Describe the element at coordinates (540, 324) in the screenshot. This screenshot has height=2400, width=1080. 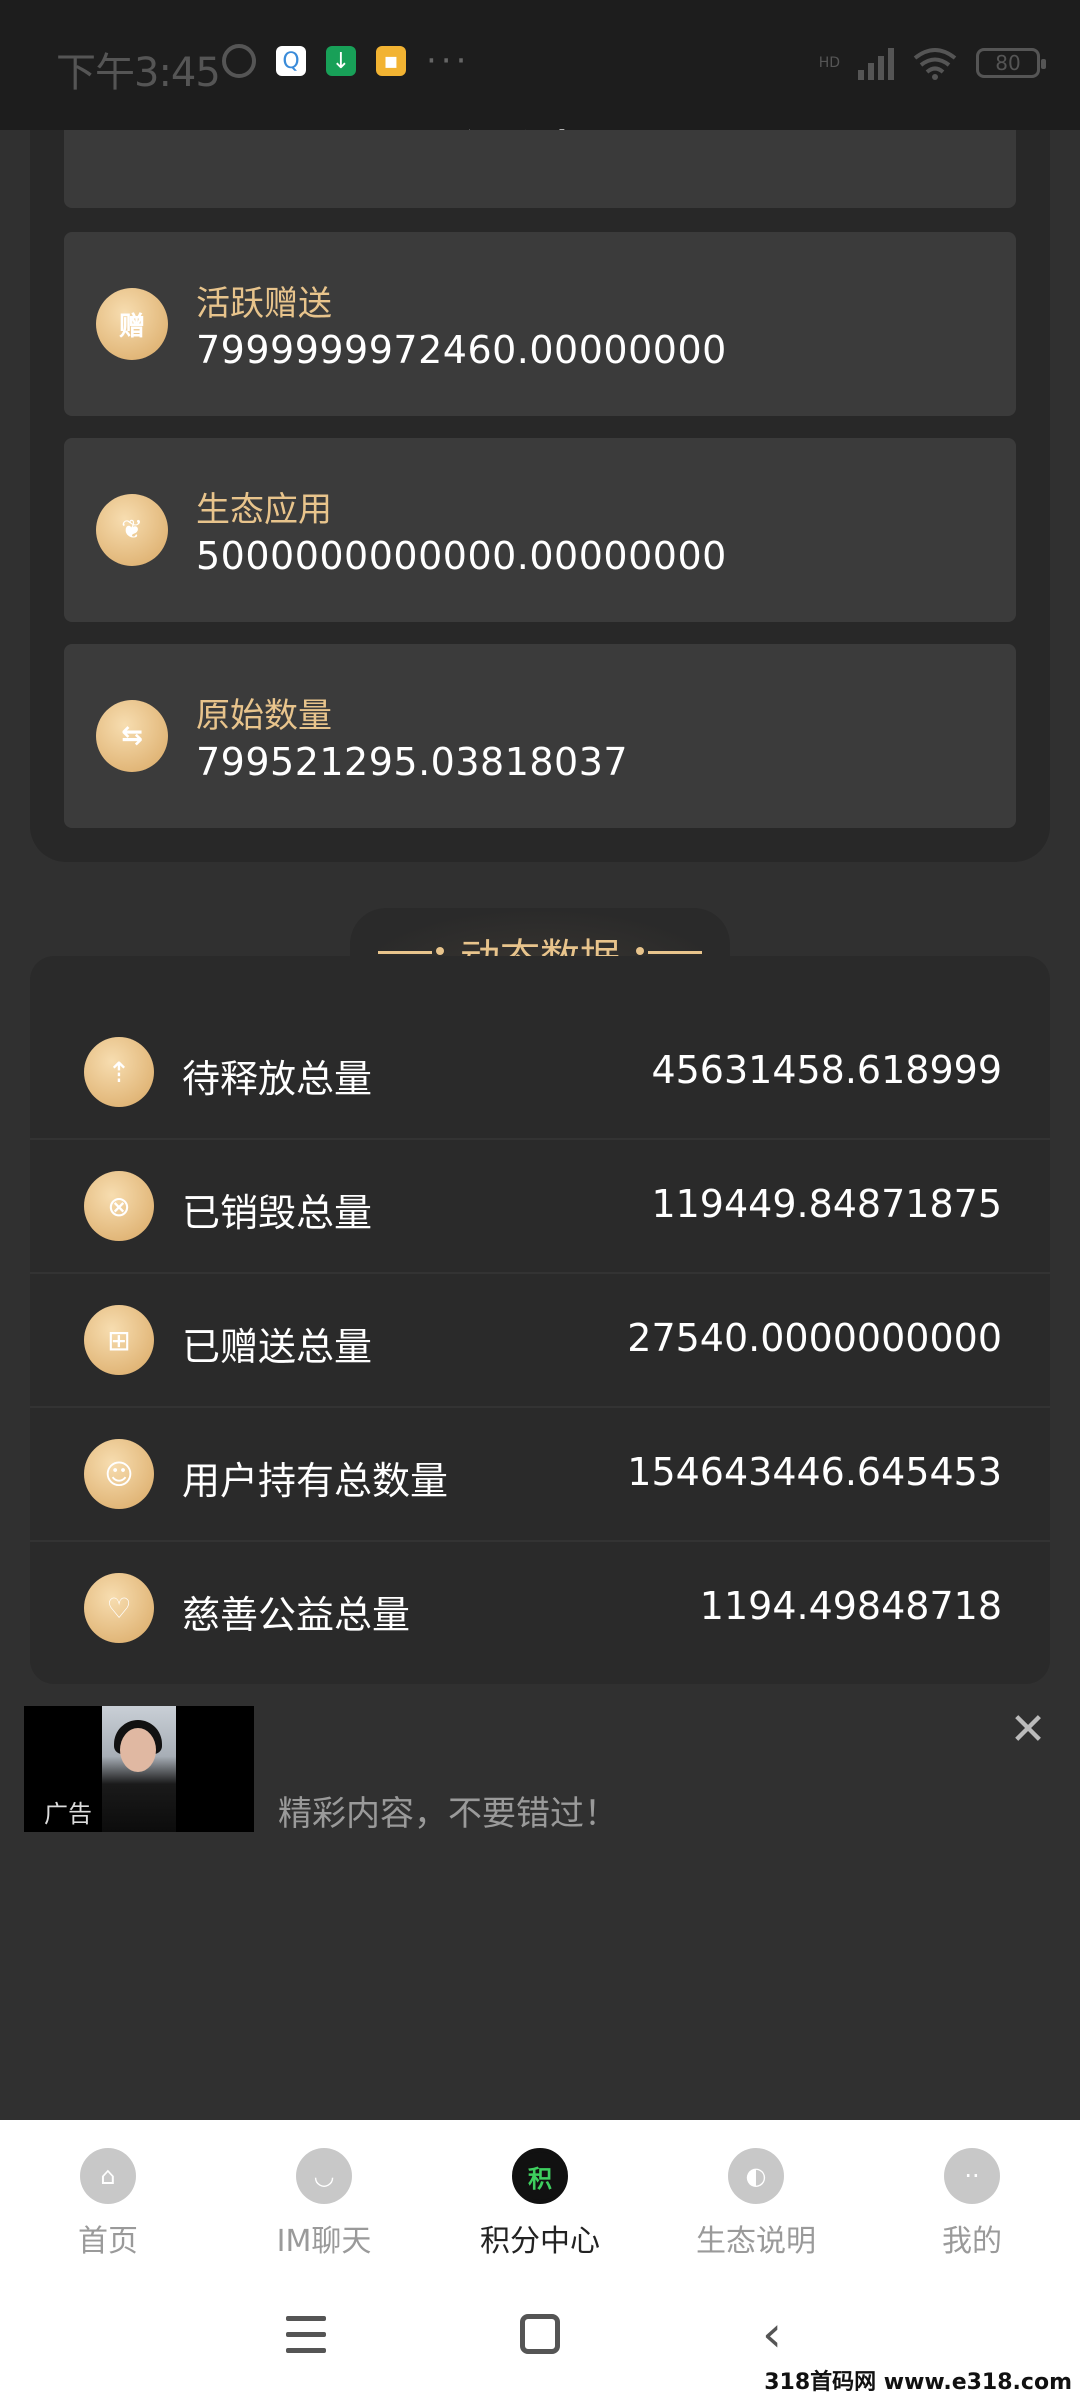
I see `card-active-gift: 赠 活跃赠送 7999999972460.00000000` at that location.